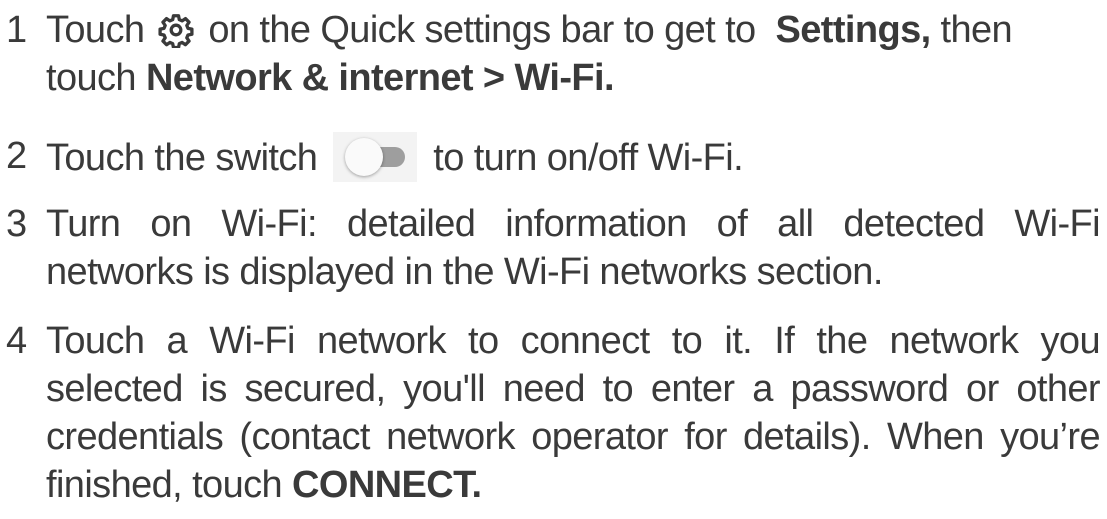  What do you see at coordinates (182, 158) in the screenshot?
I see `step-text: Touch the switch` at bounding box center [182, 158].